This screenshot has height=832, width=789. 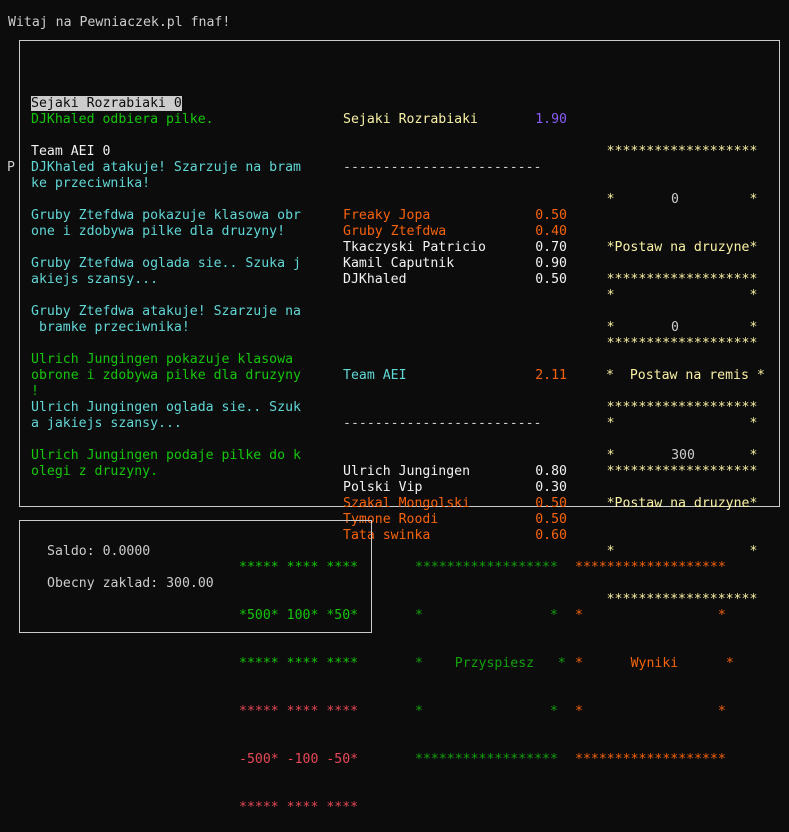 I want to click on player-rating: 0.70, so click(x=551, y=247).